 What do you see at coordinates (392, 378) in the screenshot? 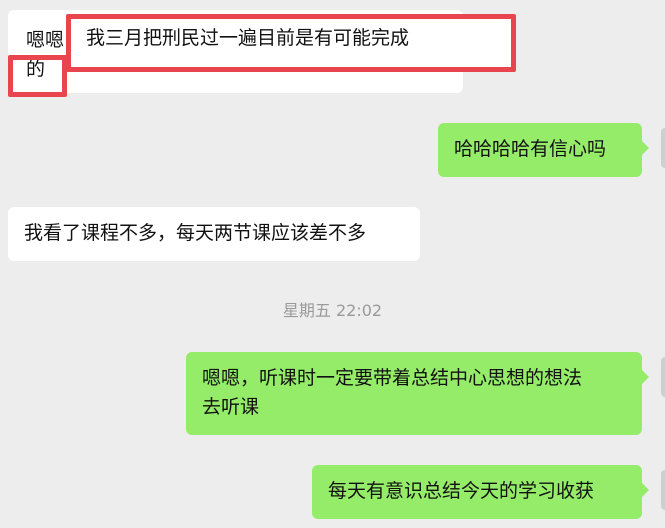
I see `message-line: 嗯嗯，听课时一定要带着总结中心思想的想法` at bounding box center [392, 378].